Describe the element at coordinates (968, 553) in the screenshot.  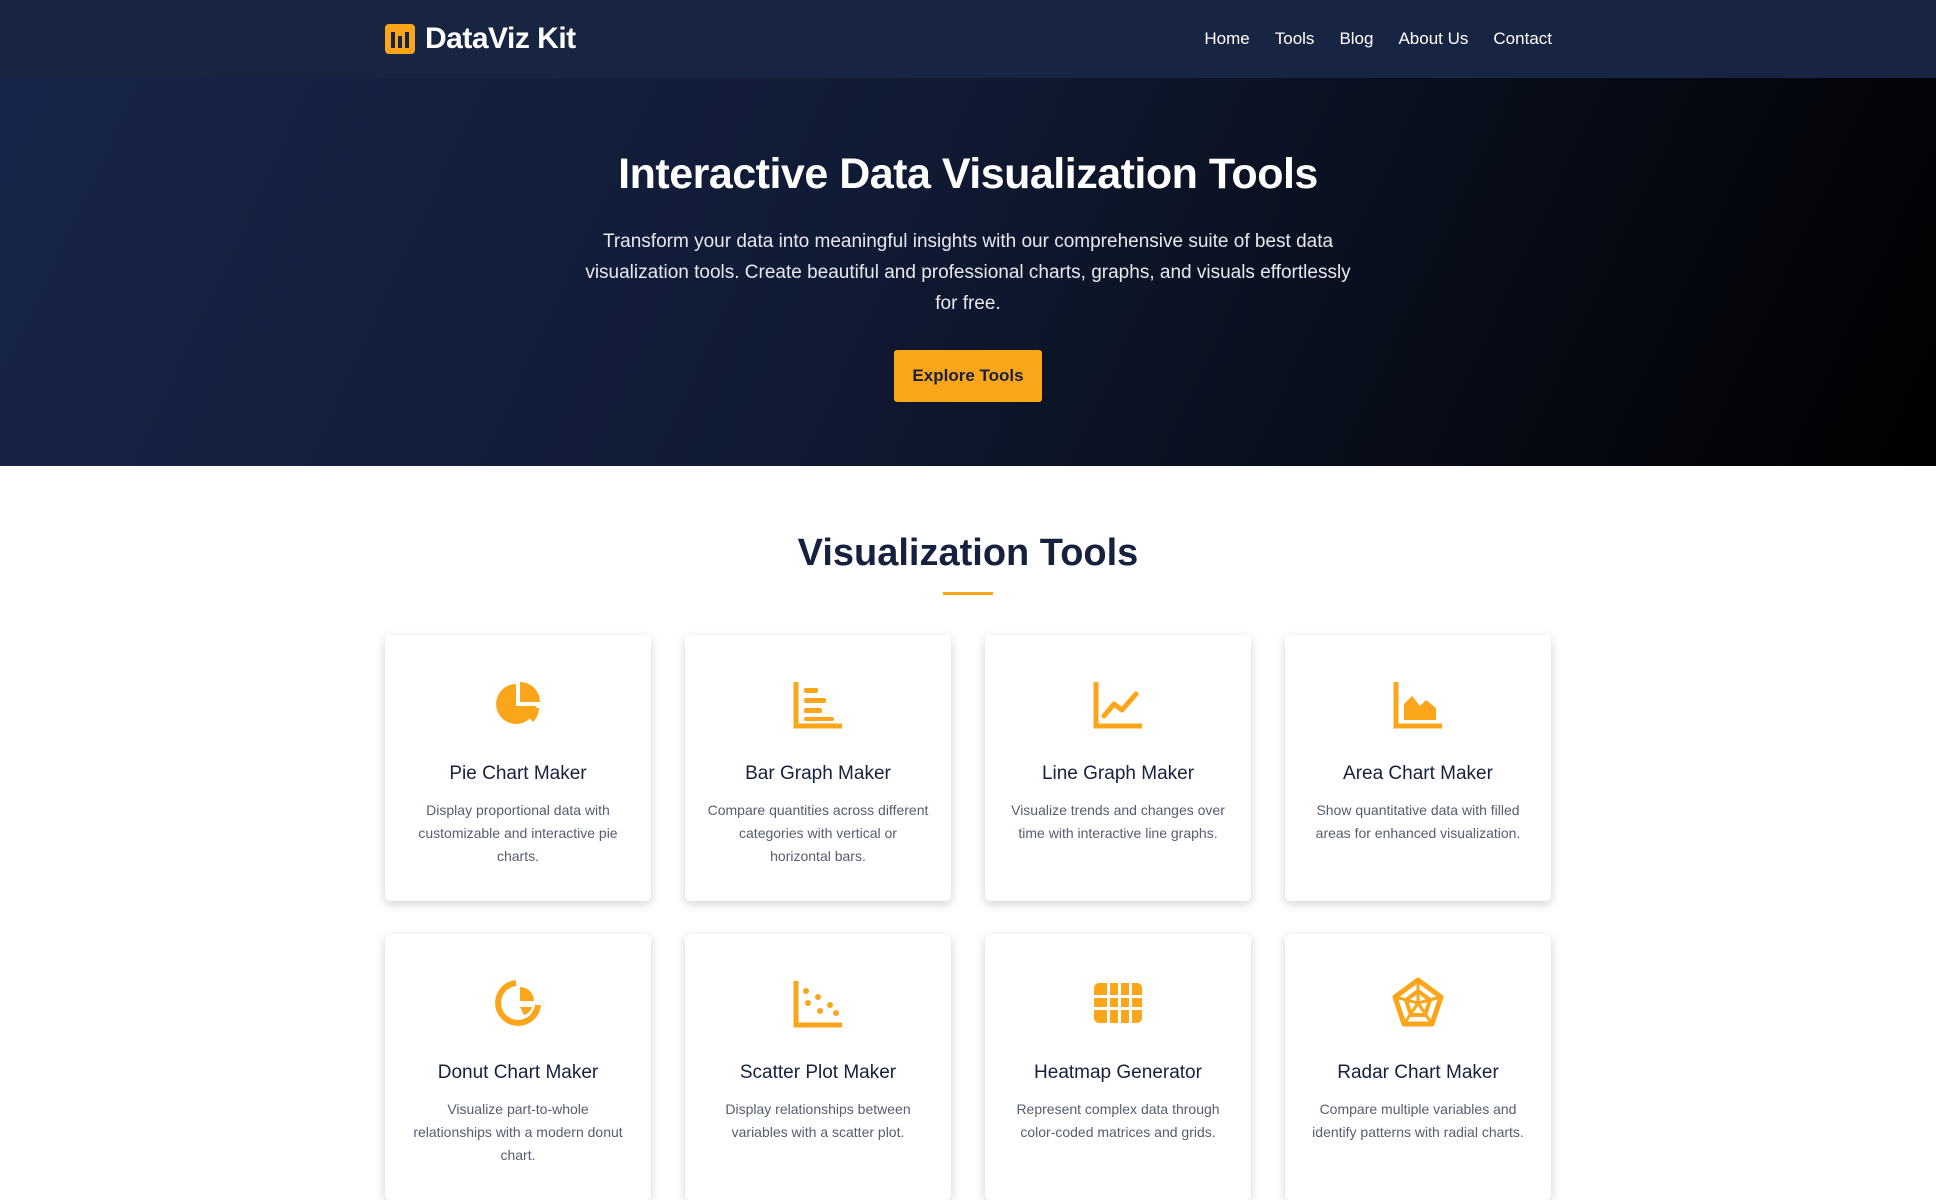
I see `tools-section-title: Visualization Tools` at that location.